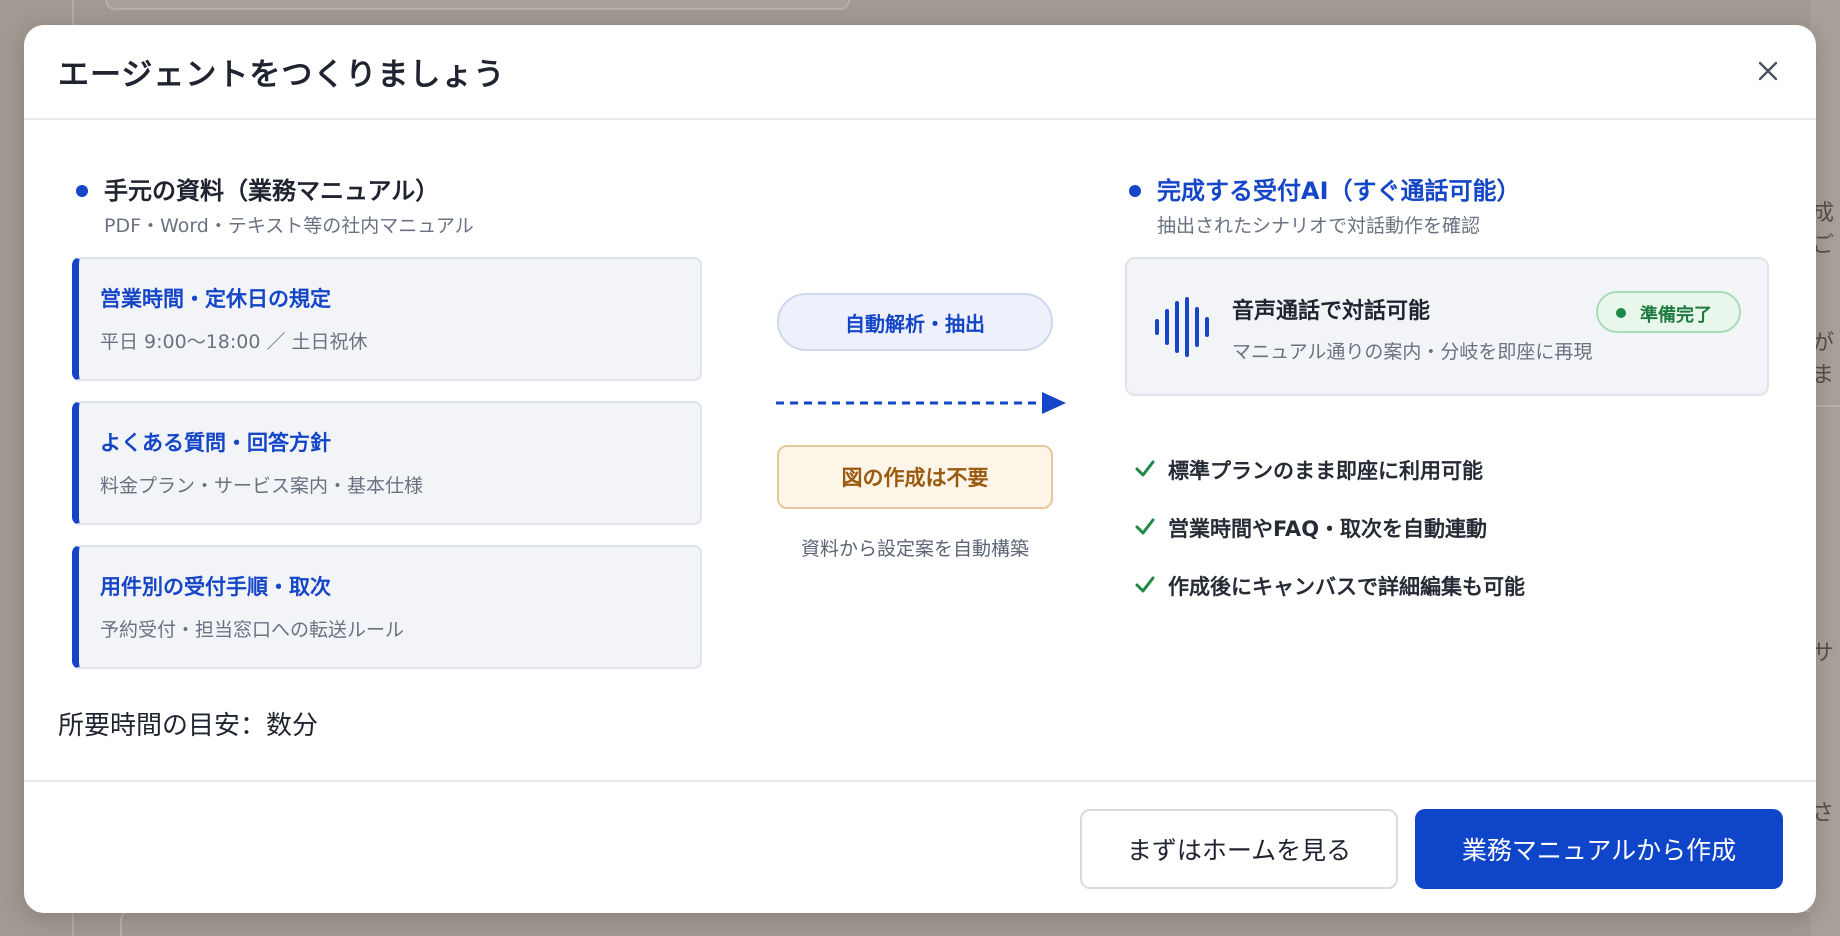  Describe the element at coordinates (980, 923) in the screenshot. I see `background-panel-bottom` at that location.